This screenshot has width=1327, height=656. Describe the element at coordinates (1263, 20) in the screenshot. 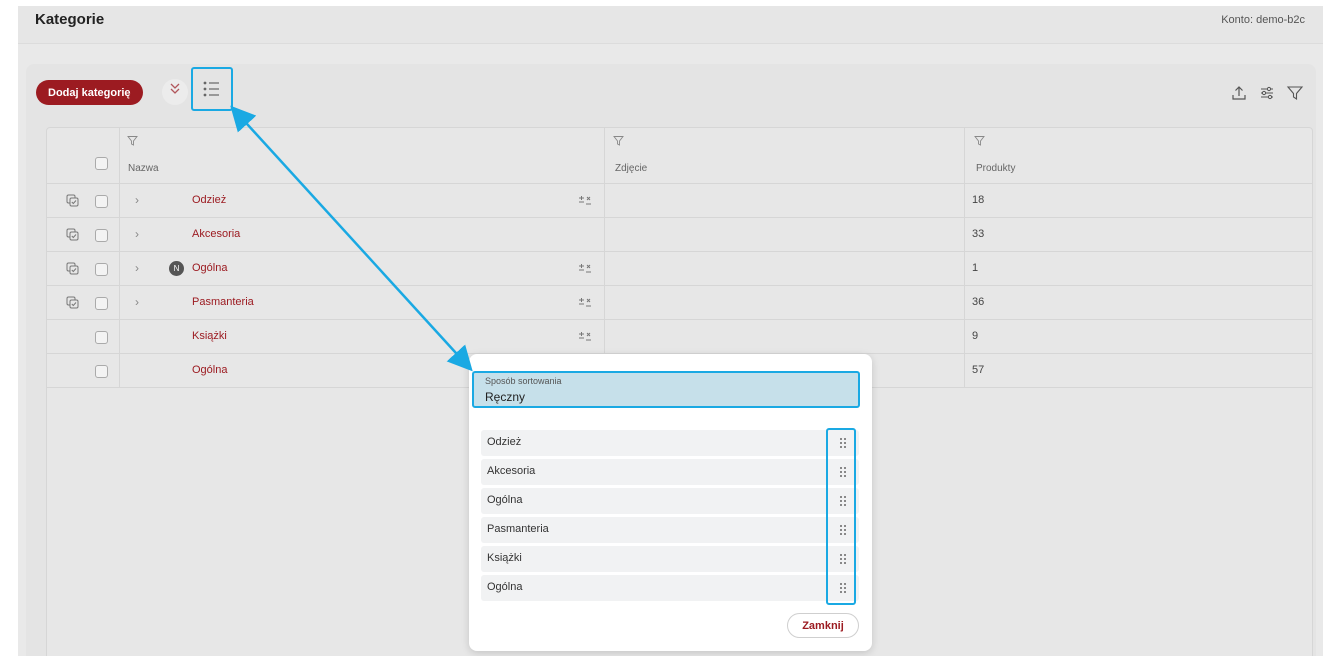

I see `account-label: Konto: demo-b2c` at that location.